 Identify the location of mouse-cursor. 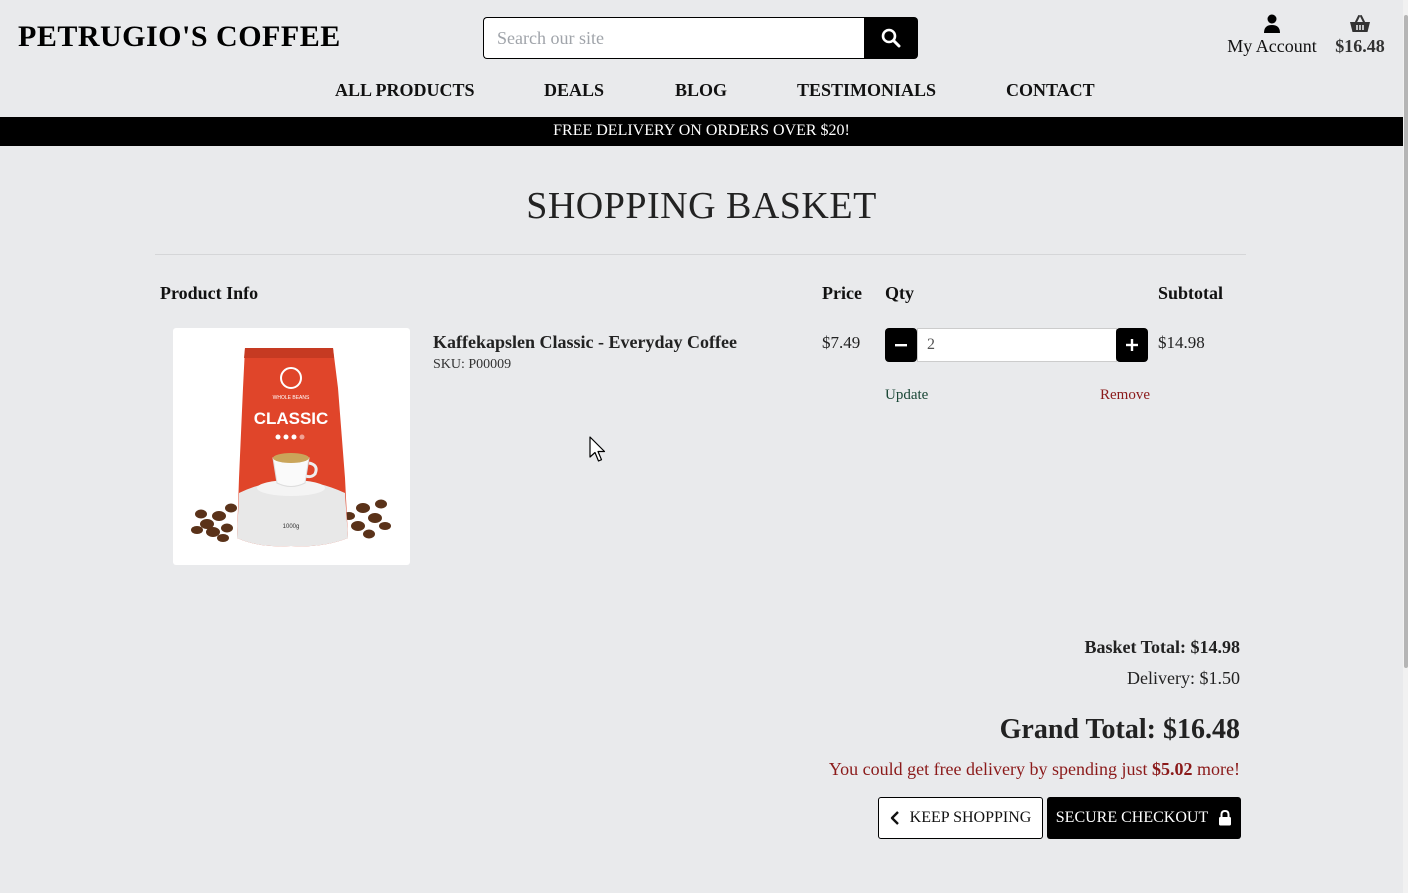
(598, 452).